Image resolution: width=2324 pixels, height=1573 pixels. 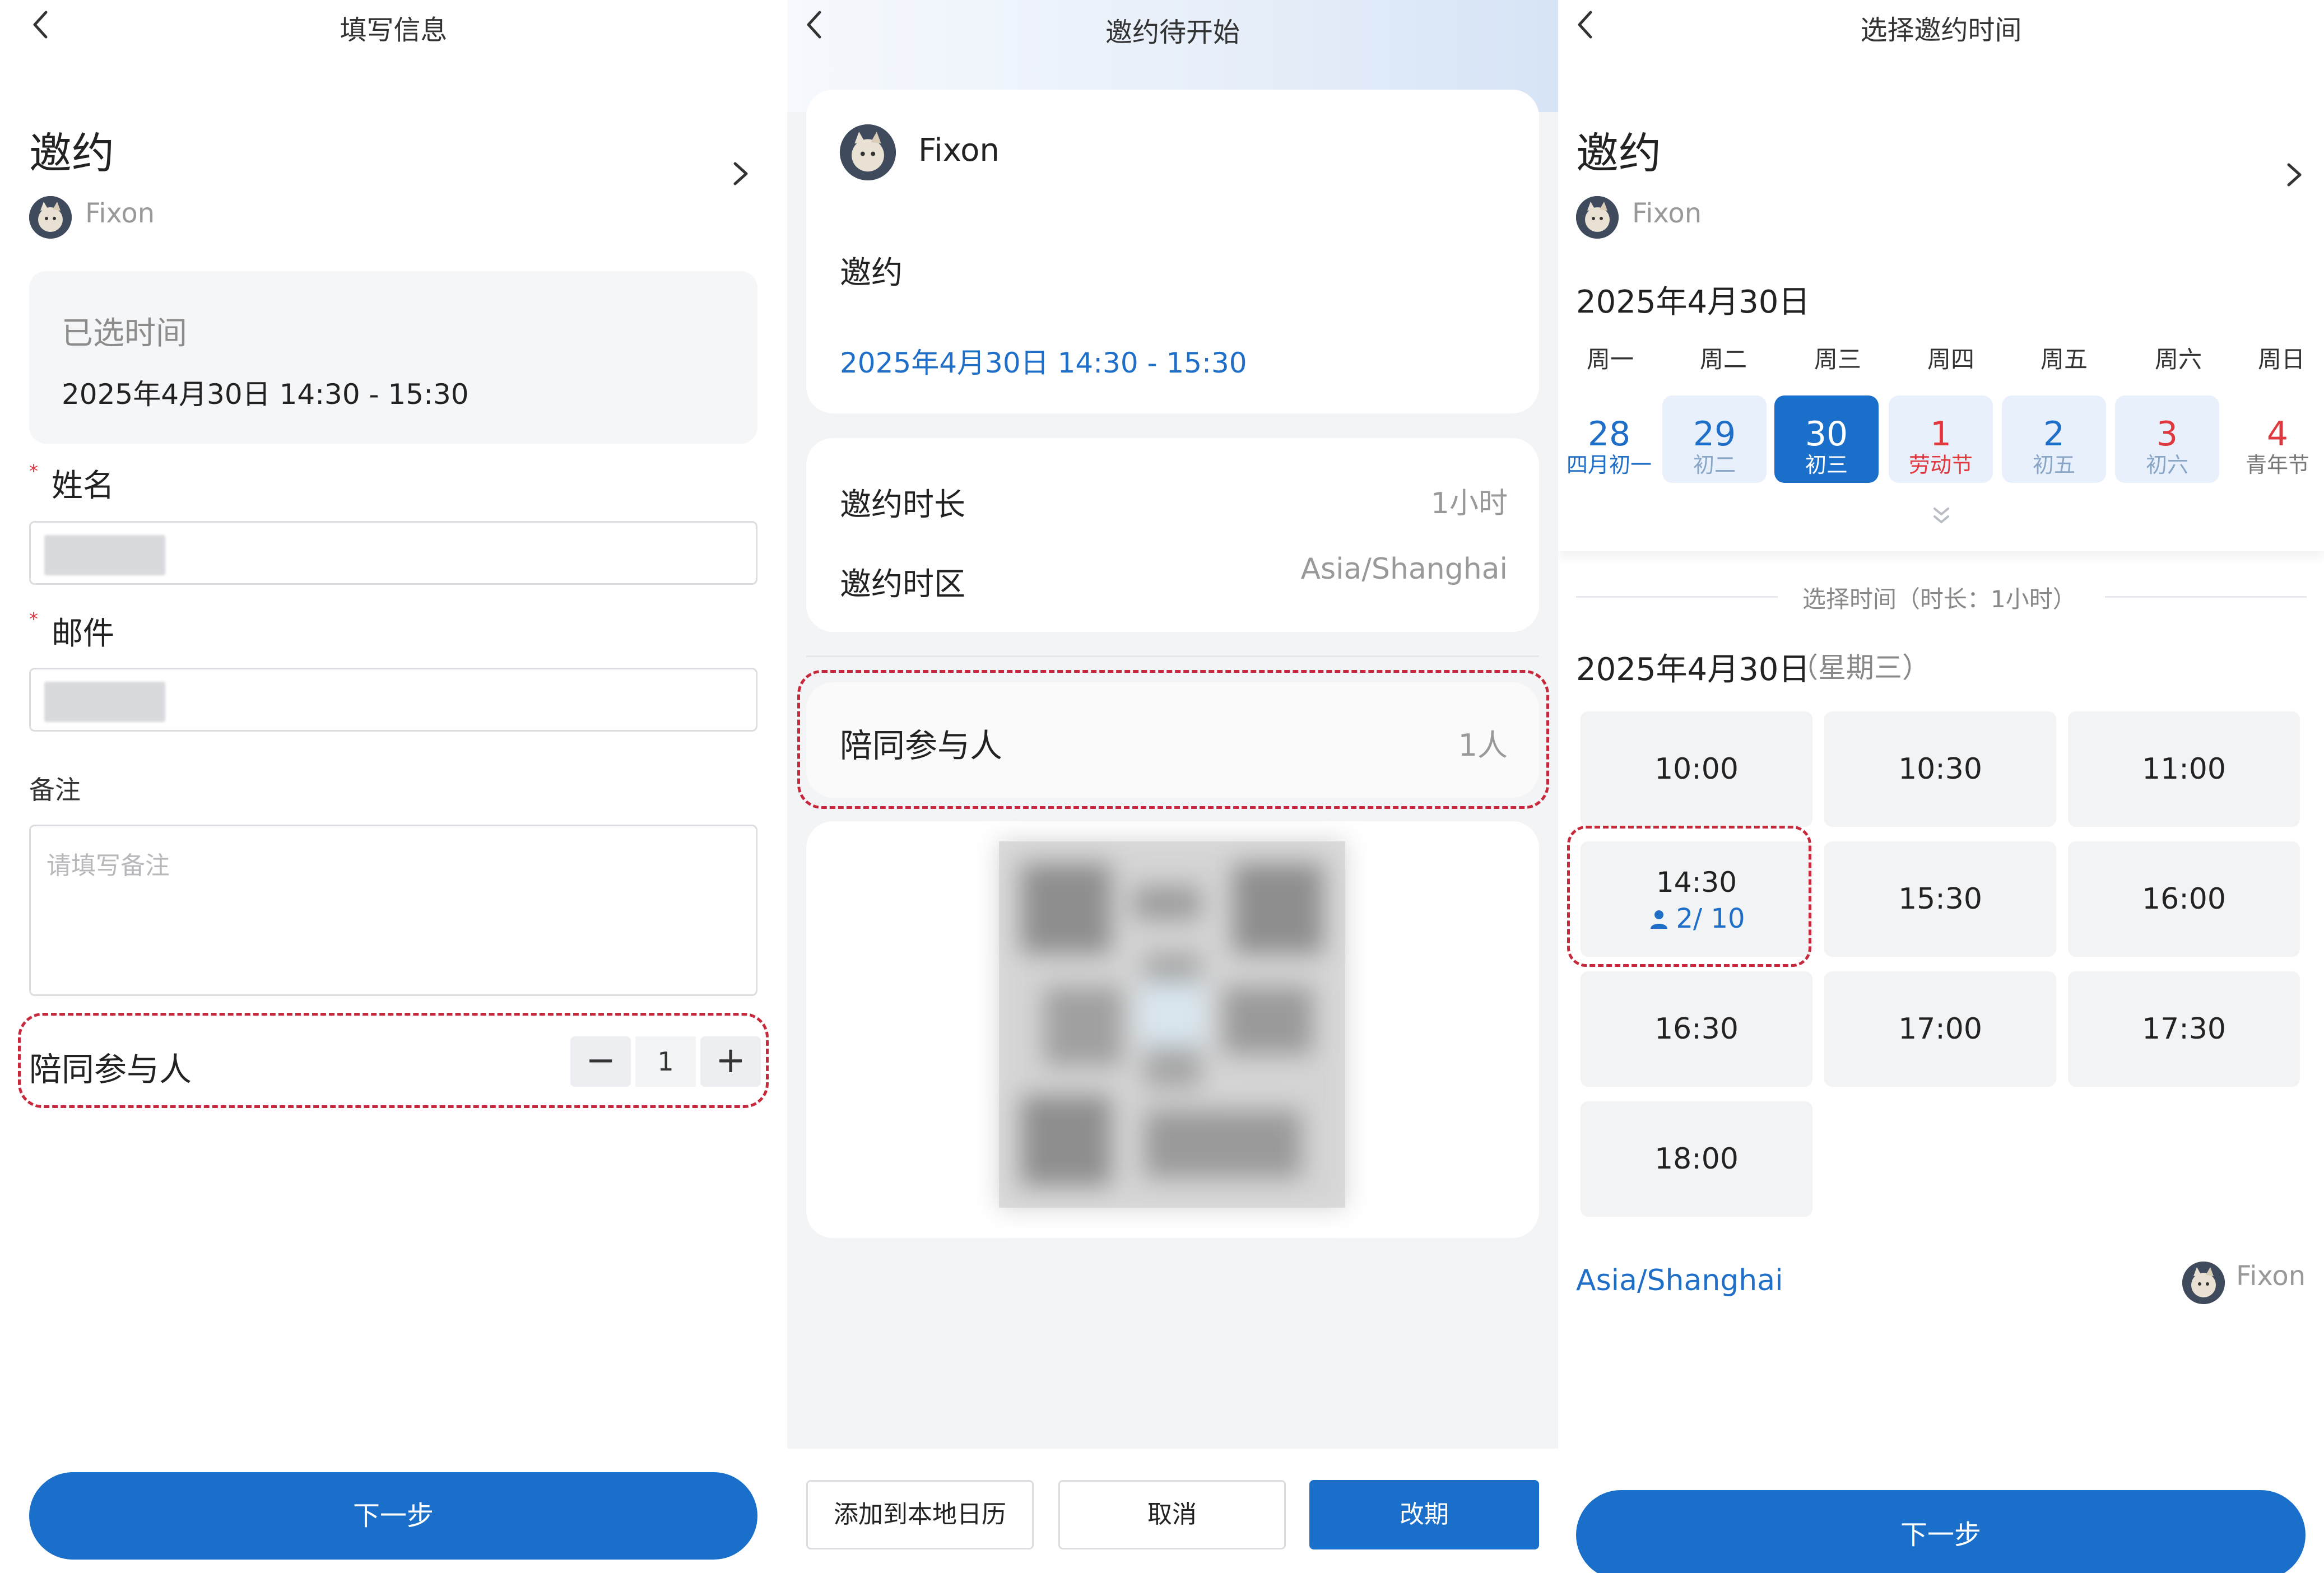 What do you see at coordinates (2054, 435) in the screenshot?
I see `day-number: 2` at bounding box center [2054, 435].